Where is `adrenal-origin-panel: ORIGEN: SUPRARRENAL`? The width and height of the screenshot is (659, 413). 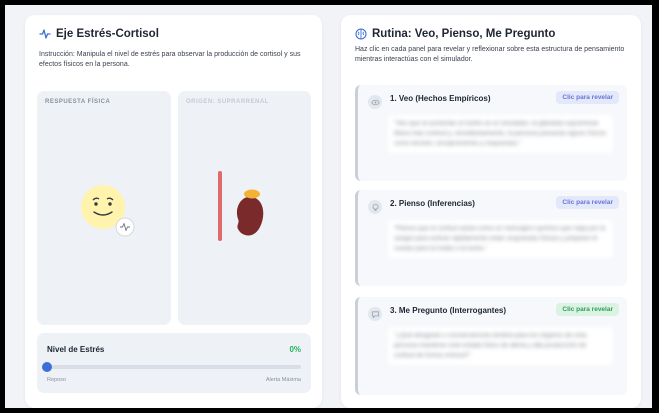
adrenal-origin-panel: ORIGEN: SUPRARRENAL is located at coordinates (244, 208).